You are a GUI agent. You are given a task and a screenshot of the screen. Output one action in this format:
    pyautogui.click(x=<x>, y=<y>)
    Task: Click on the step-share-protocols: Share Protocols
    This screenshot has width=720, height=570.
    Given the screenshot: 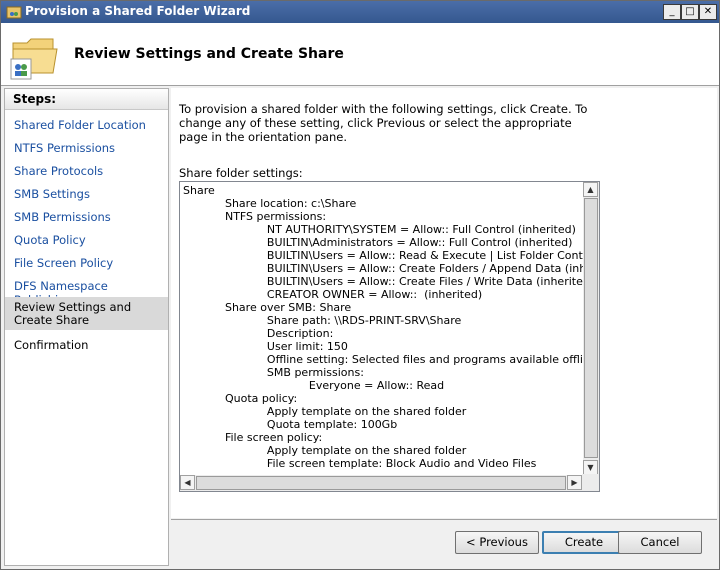 What is the action you would take?
    pyautogui.click(x=86, y=171)
    